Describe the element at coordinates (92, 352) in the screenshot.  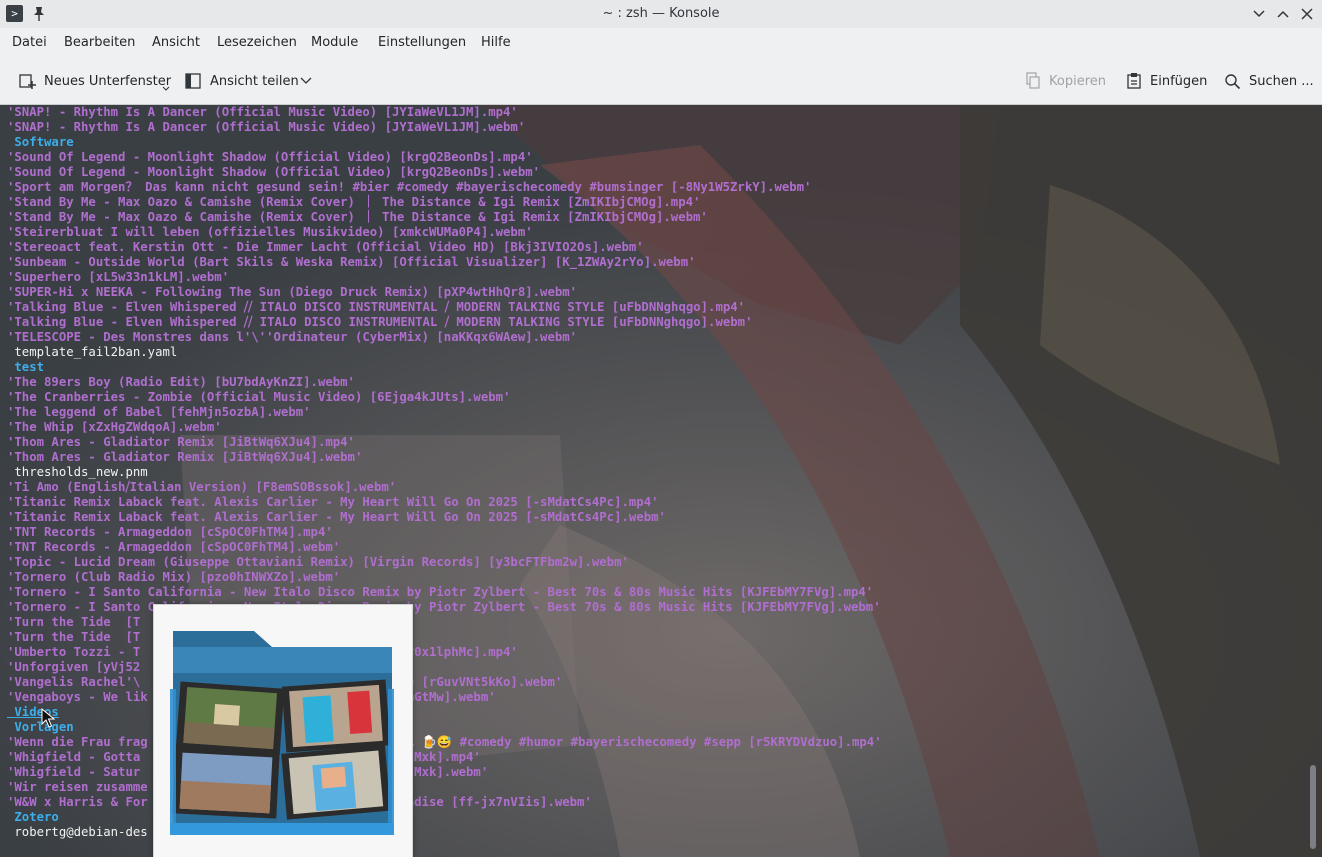
I see `terminal-line: template_fail2ban.yaml` at that location.